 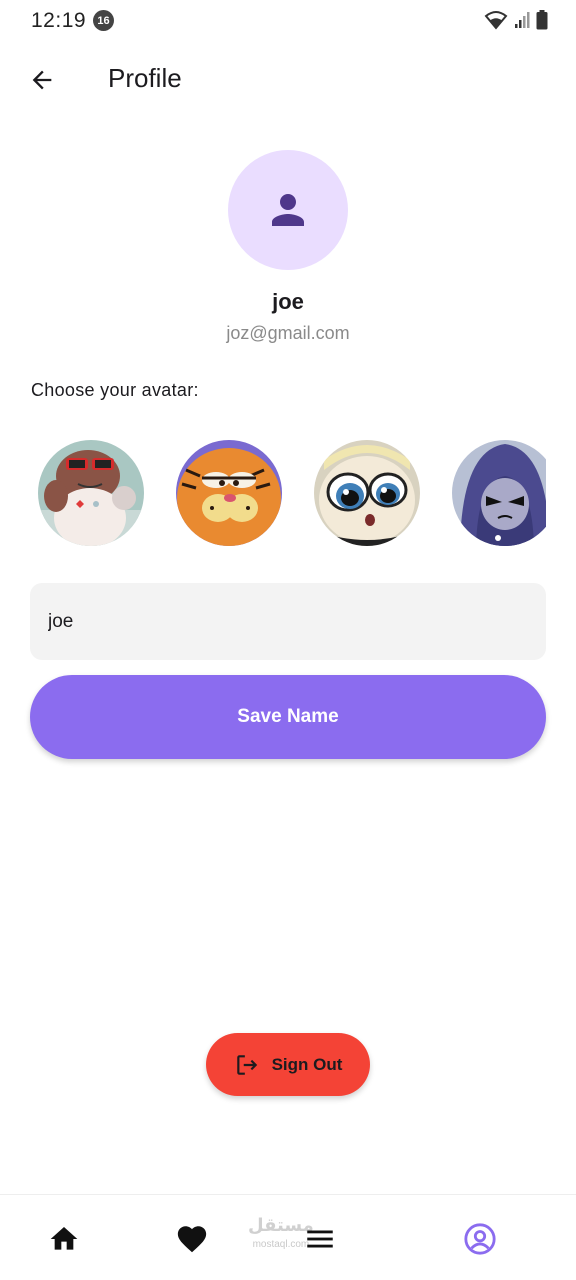 I want to click on avatar-option-raven, so click(x=499, y=493).